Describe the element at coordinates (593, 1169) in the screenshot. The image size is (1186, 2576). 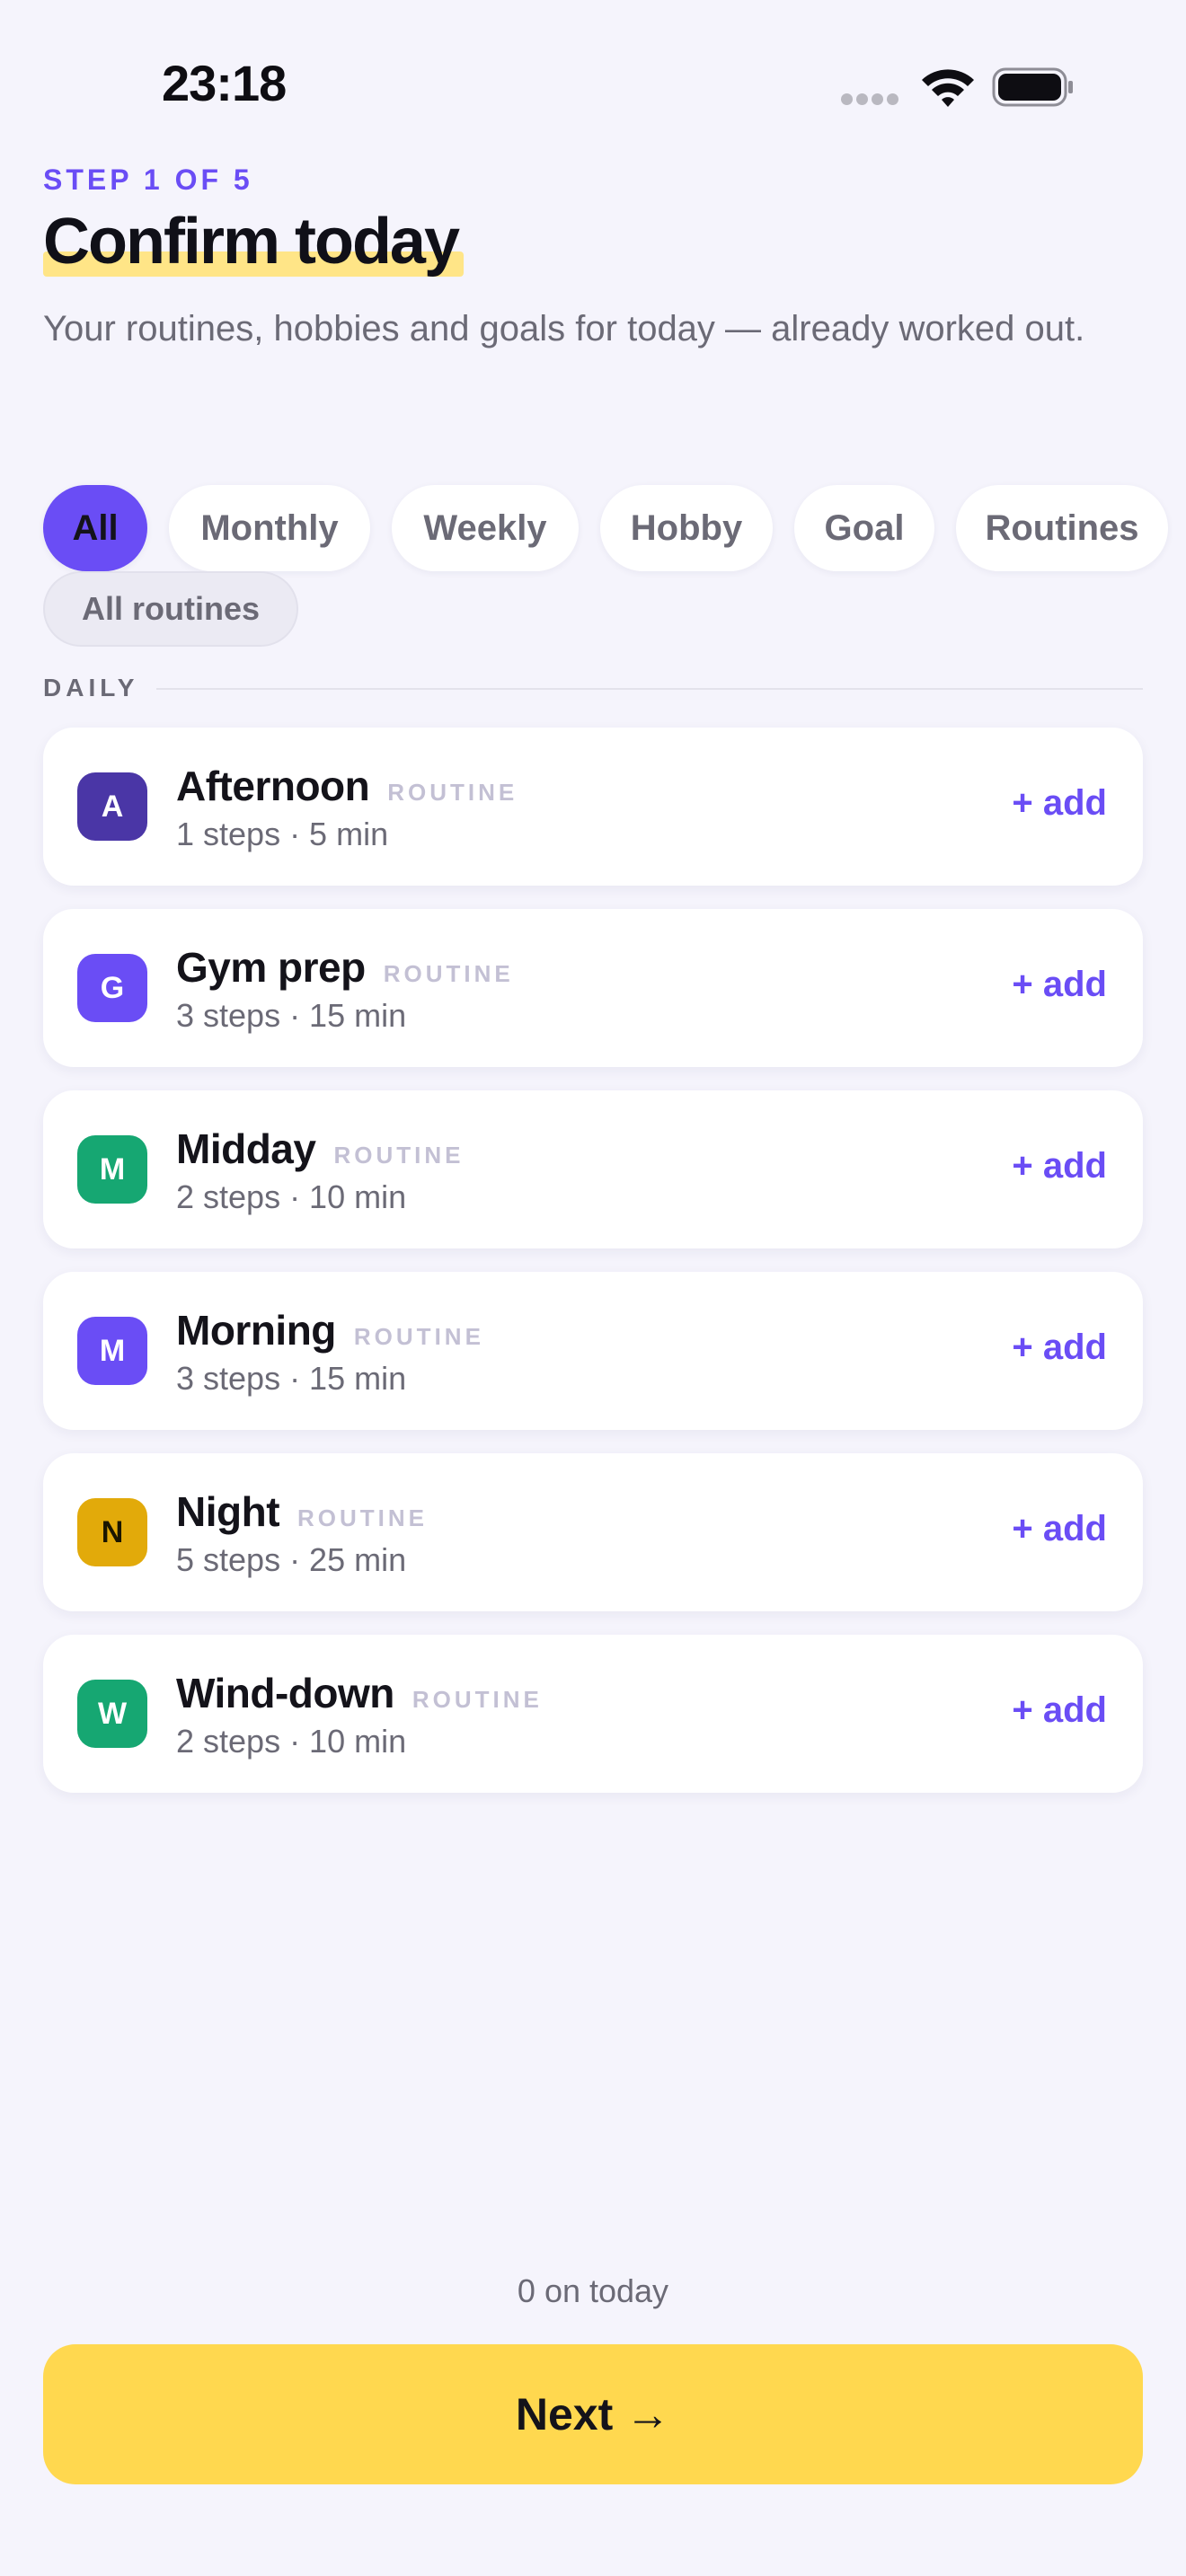
I see `routine-card-midday: M Midday ROUTINE 2 steps · 10 min + add` at that location.